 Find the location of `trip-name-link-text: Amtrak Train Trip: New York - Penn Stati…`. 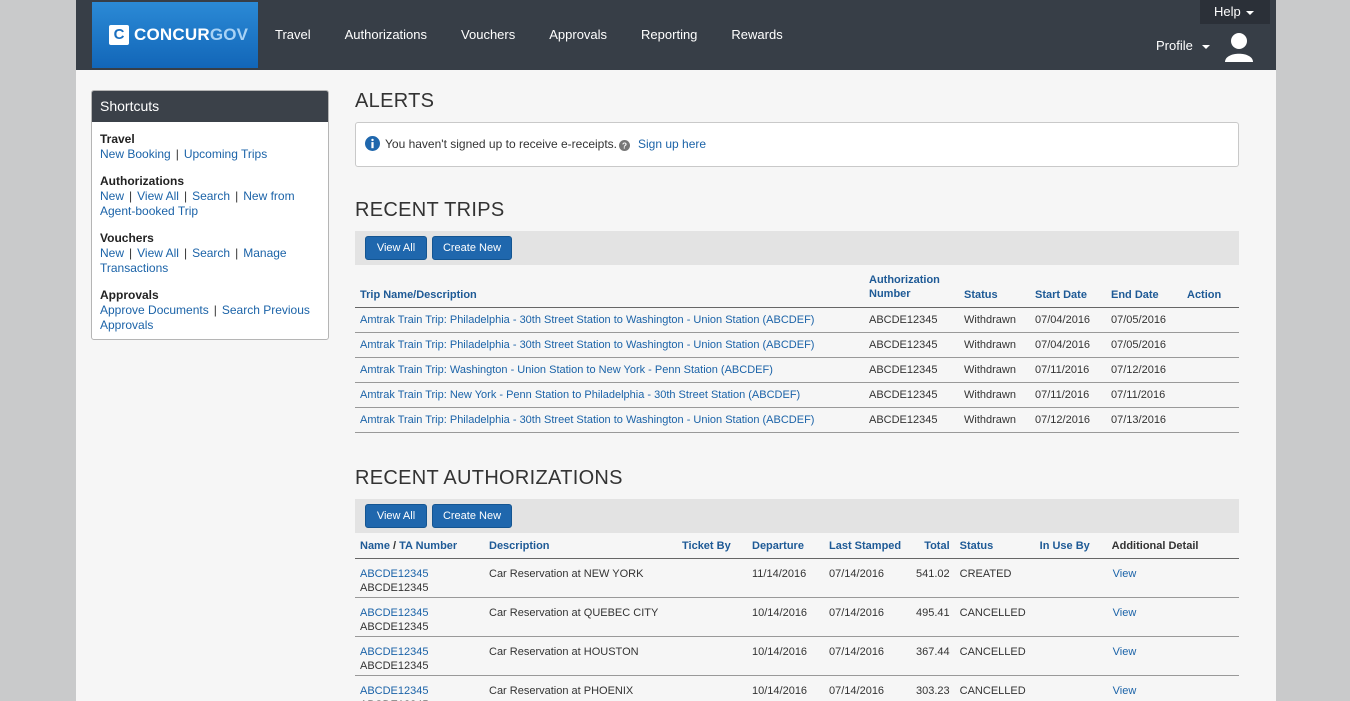

trip-name-link-text: Amtrak Train Trip: New York - Penn Stati… is located at coordinates (580, 395).